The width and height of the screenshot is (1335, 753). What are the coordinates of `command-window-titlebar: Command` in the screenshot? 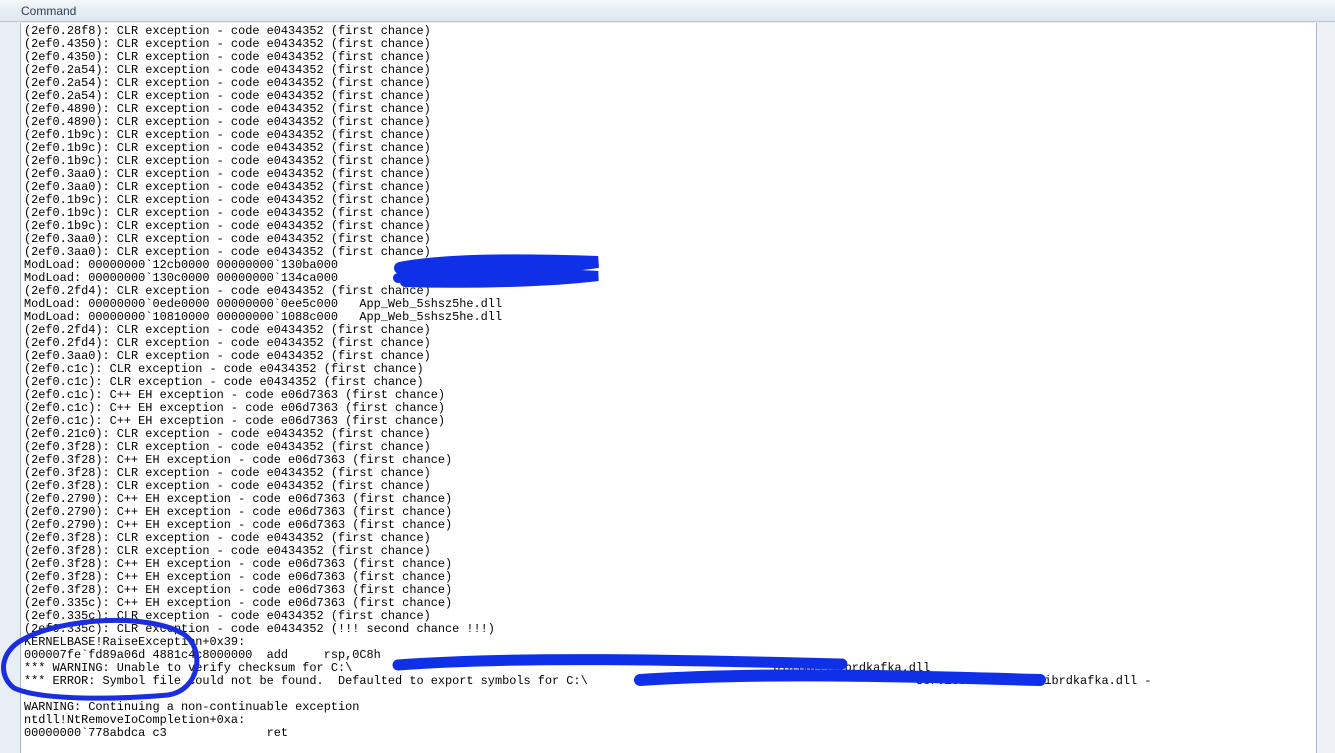 It's located at (667, 11).